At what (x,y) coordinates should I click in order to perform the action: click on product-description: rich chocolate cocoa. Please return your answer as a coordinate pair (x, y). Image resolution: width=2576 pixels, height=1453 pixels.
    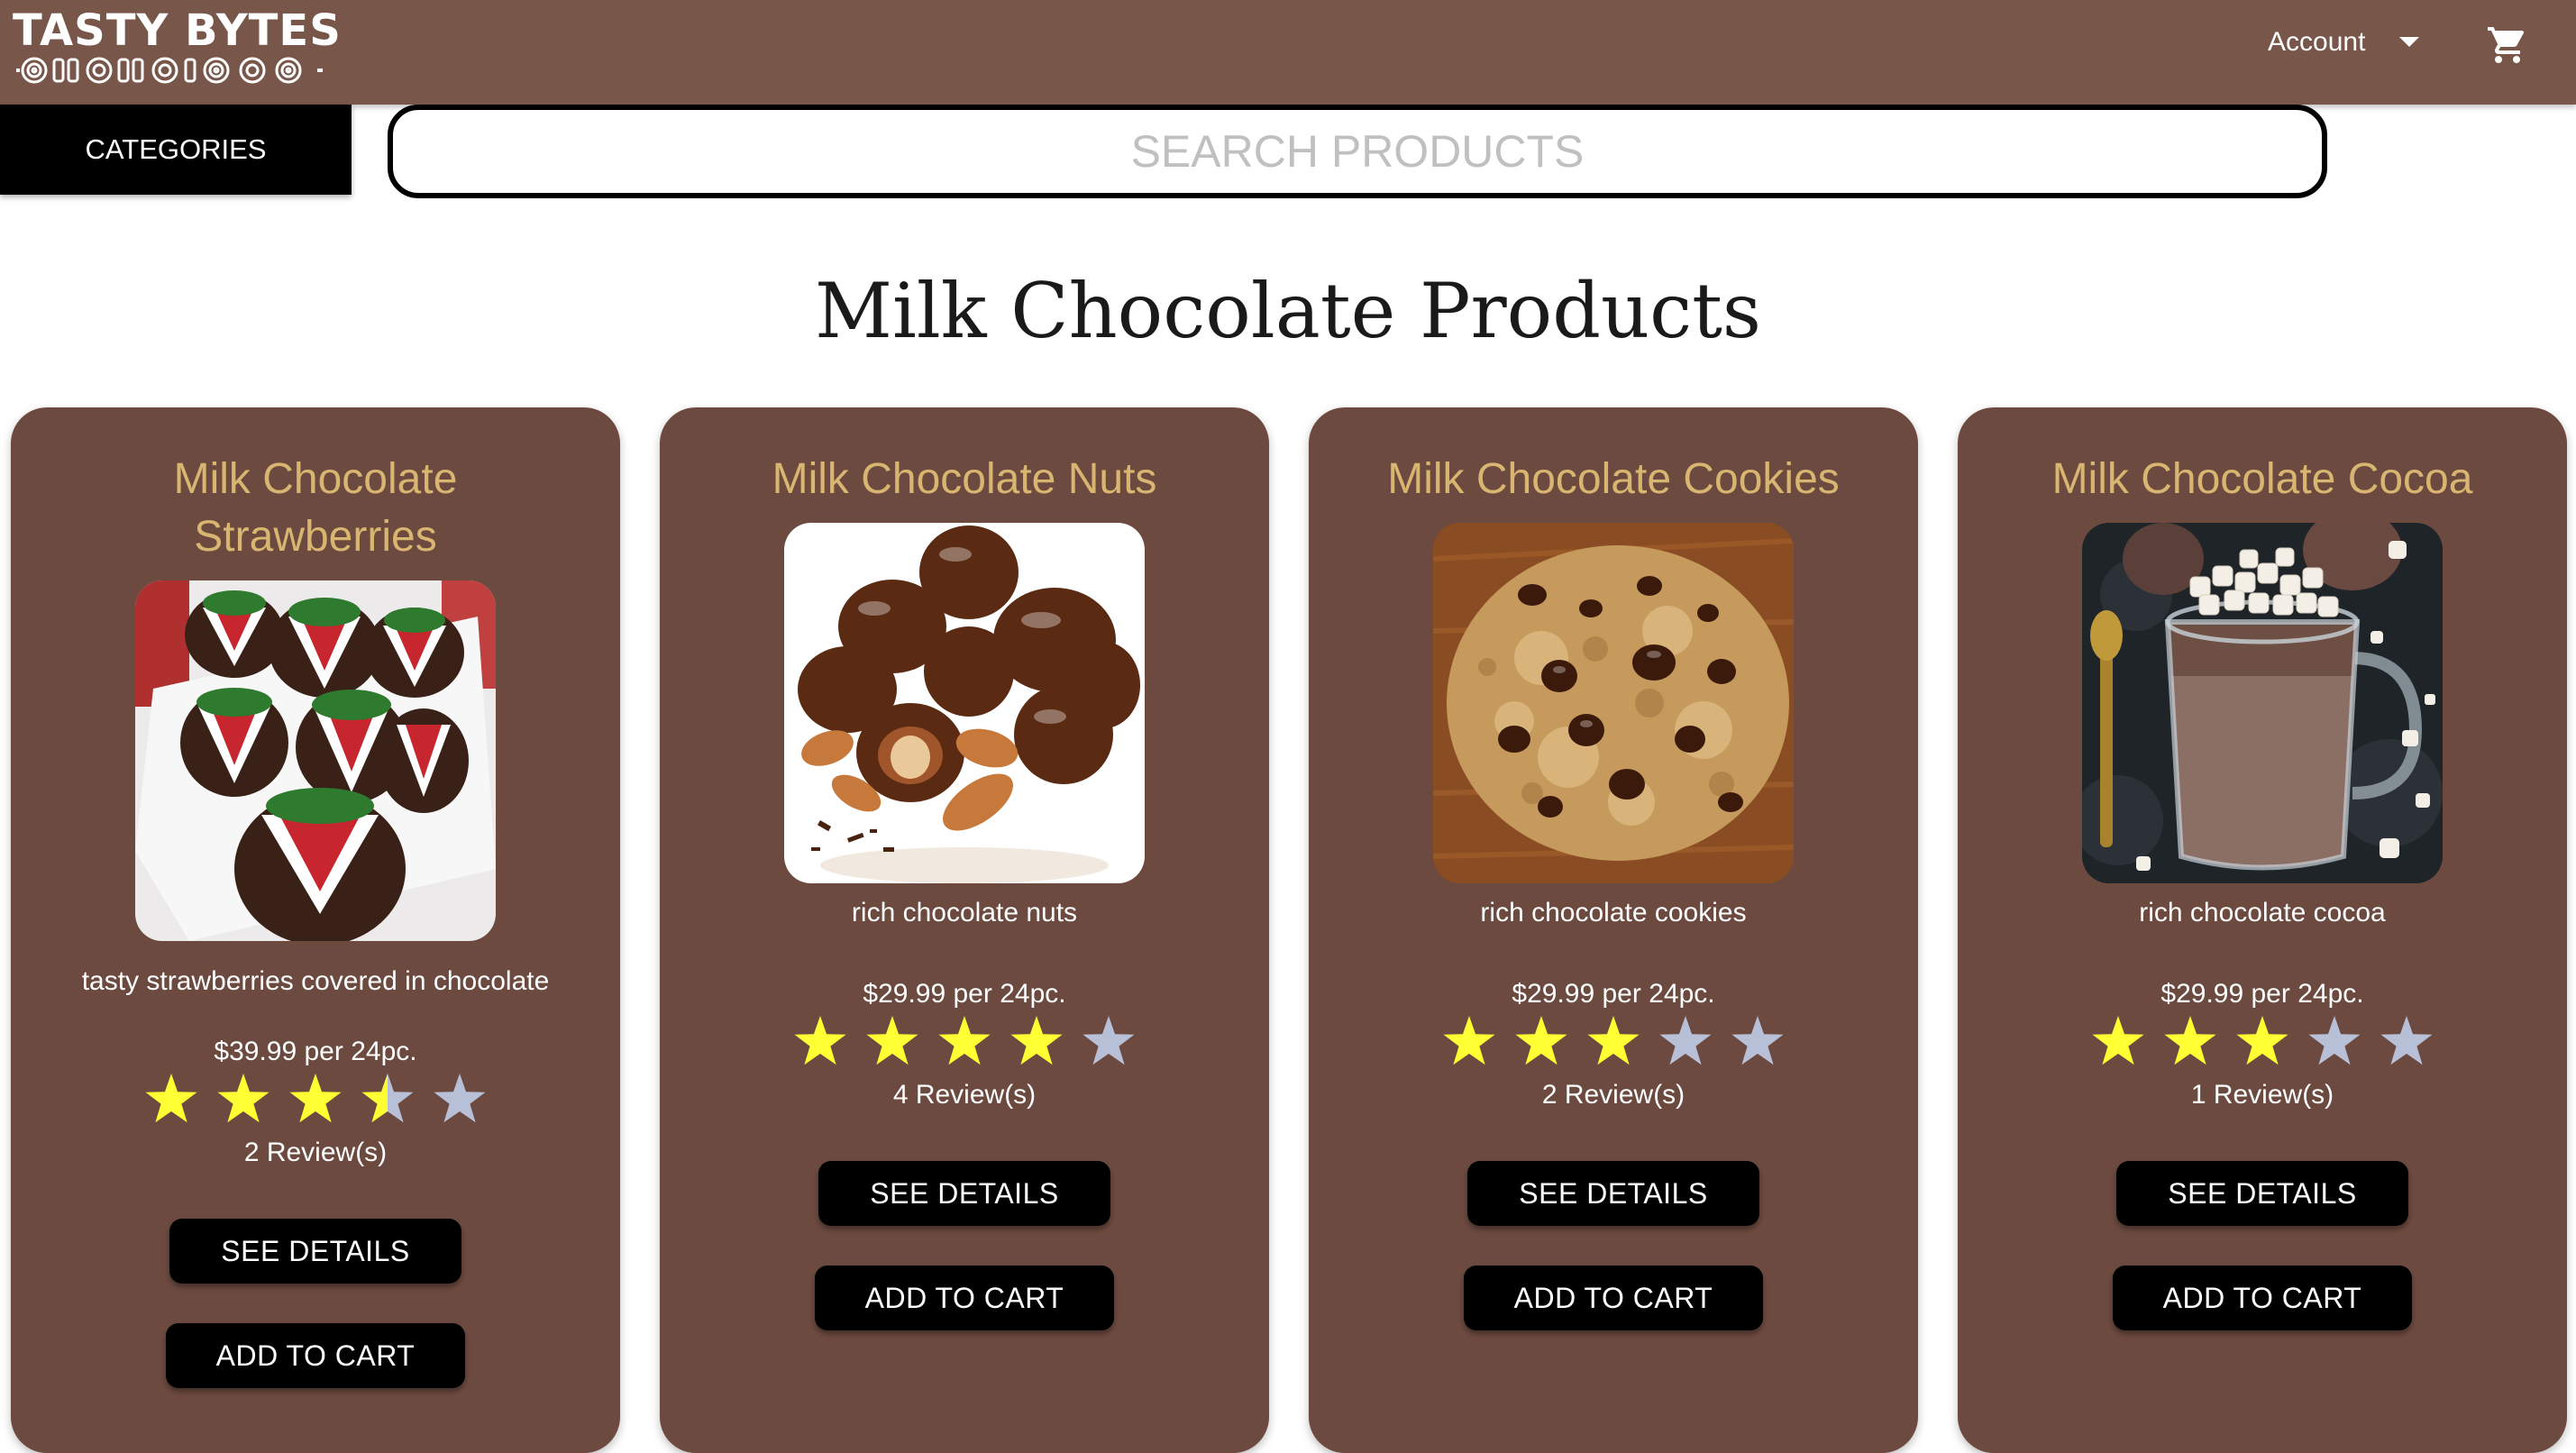
    Looking at the image, I should click on (2262, 913).